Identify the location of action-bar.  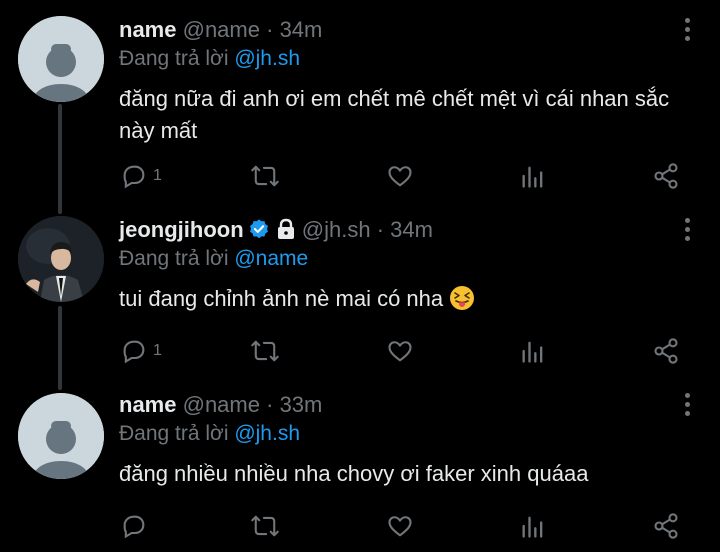
(360, 526).